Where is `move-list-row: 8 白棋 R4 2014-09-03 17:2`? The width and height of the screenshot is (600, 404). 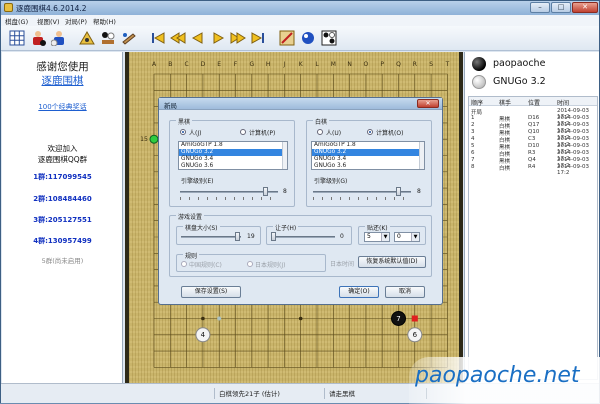 move-list-row: 8 白棋 R4 2014-09-03 17:2 is located at coordinates (533, 170).